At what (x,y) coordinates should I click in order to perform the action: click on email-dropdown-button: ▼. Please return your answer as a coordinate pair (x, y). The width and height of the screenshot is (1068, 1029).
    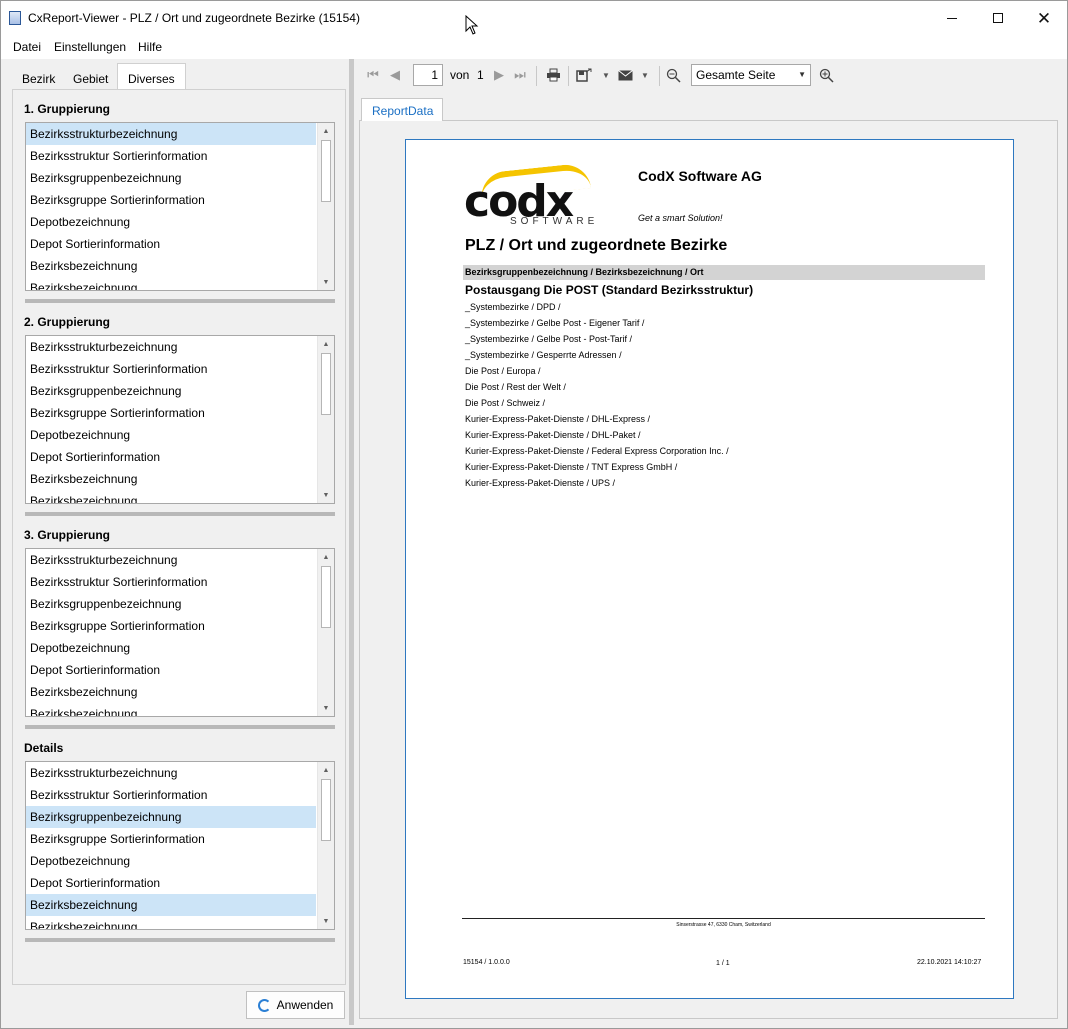
    Looking at the image, I should click on (645, 75).